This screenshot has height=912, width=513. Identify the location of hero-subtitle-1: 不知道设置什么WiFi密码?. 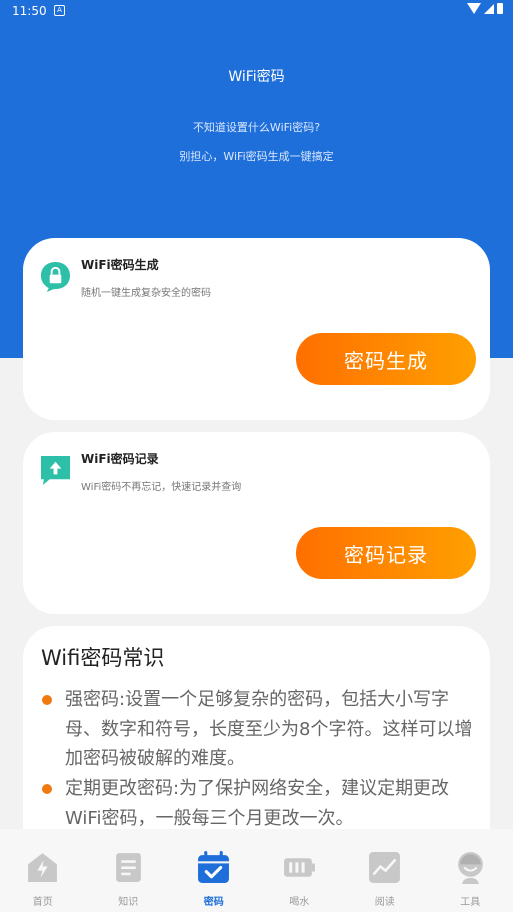
(256, 127).